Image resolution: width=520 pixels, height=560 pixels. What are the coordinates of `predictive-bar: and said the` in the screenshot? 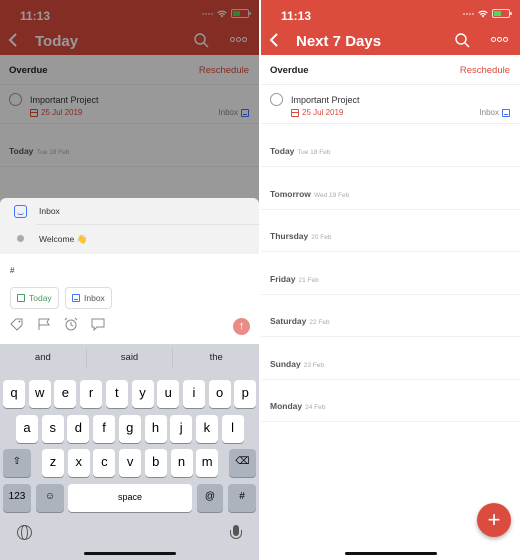 It's located at (129, 358).